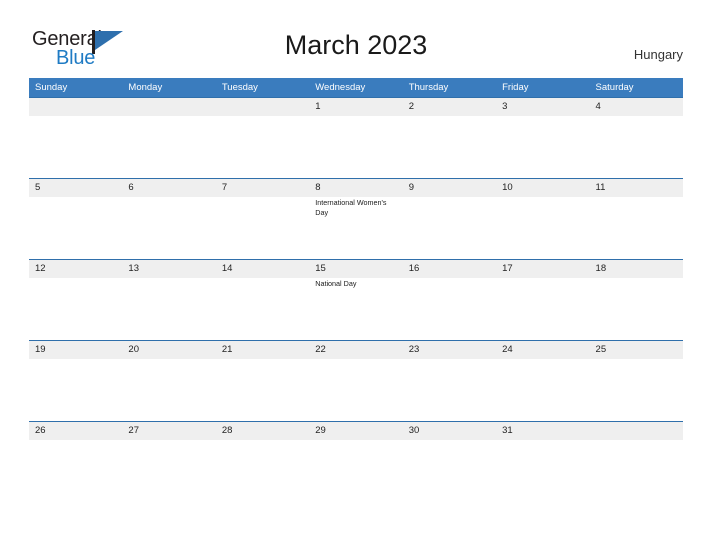 Image resolution: width=712 pixels, height=550 pixels. I want to click on week-cells: 26 27 28 29 30 31, so click(356, 461).